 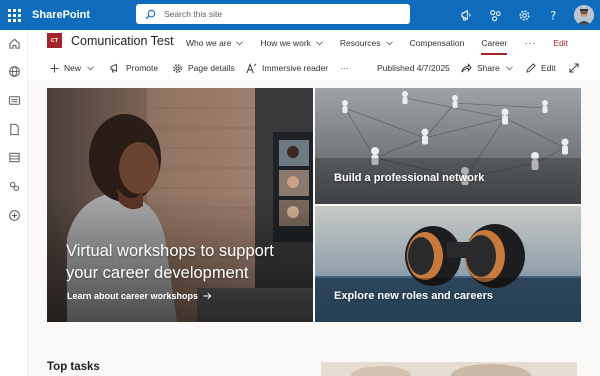 I want to click on new-label: New, so click(x=73, y=68).